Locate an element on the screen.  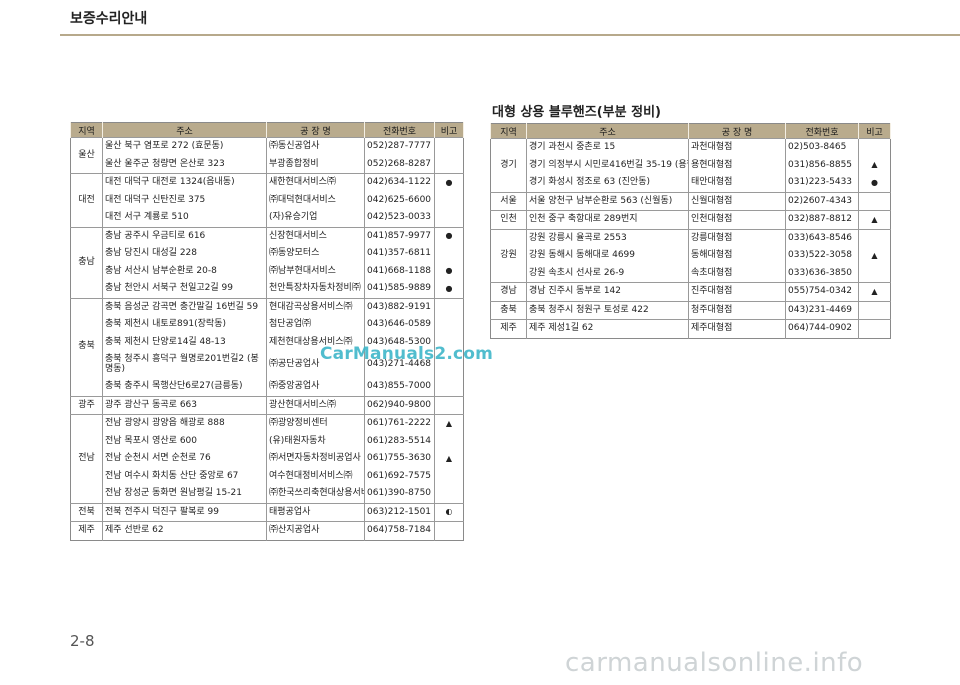
shop-name-cell: 신장현대서비스 is located at coordinates (315, 235).